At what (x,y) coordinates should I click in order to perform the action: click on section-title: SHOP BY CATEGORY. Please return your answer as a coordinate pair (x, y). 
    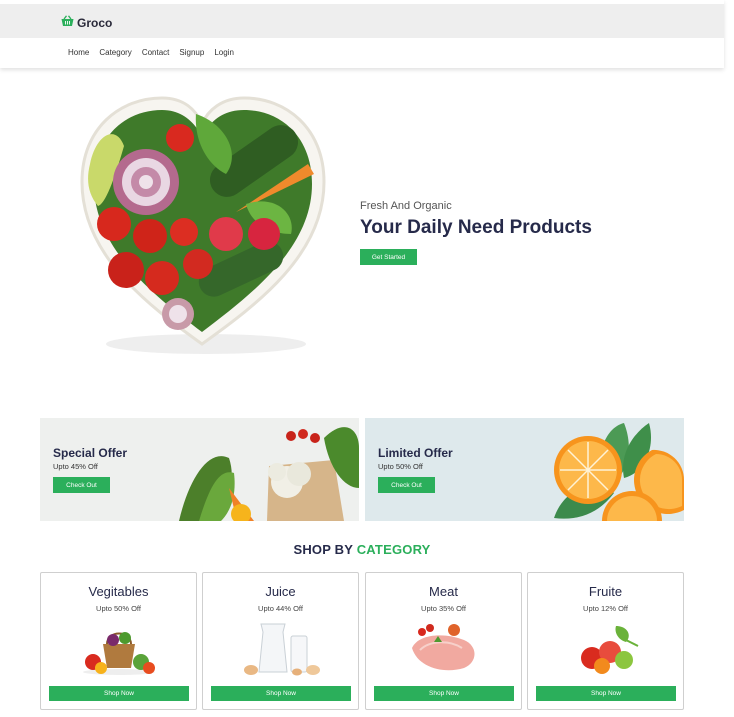
    Looking at the image, I should click on (362, 549).